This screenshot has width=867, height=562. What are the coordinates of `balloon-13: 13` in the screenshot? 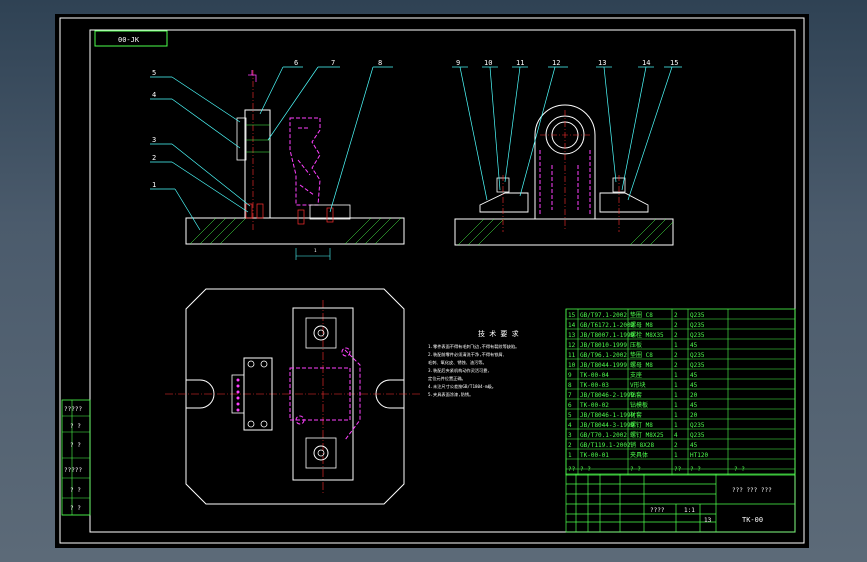 It's located at (602, 63).